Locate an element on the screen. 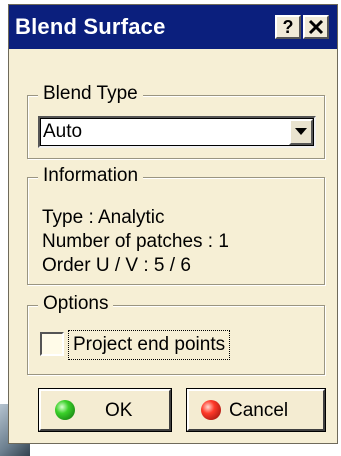 This screenshot has height=456, width=341. project-end-points-label: Project end points is located at coordinates (149, 345).